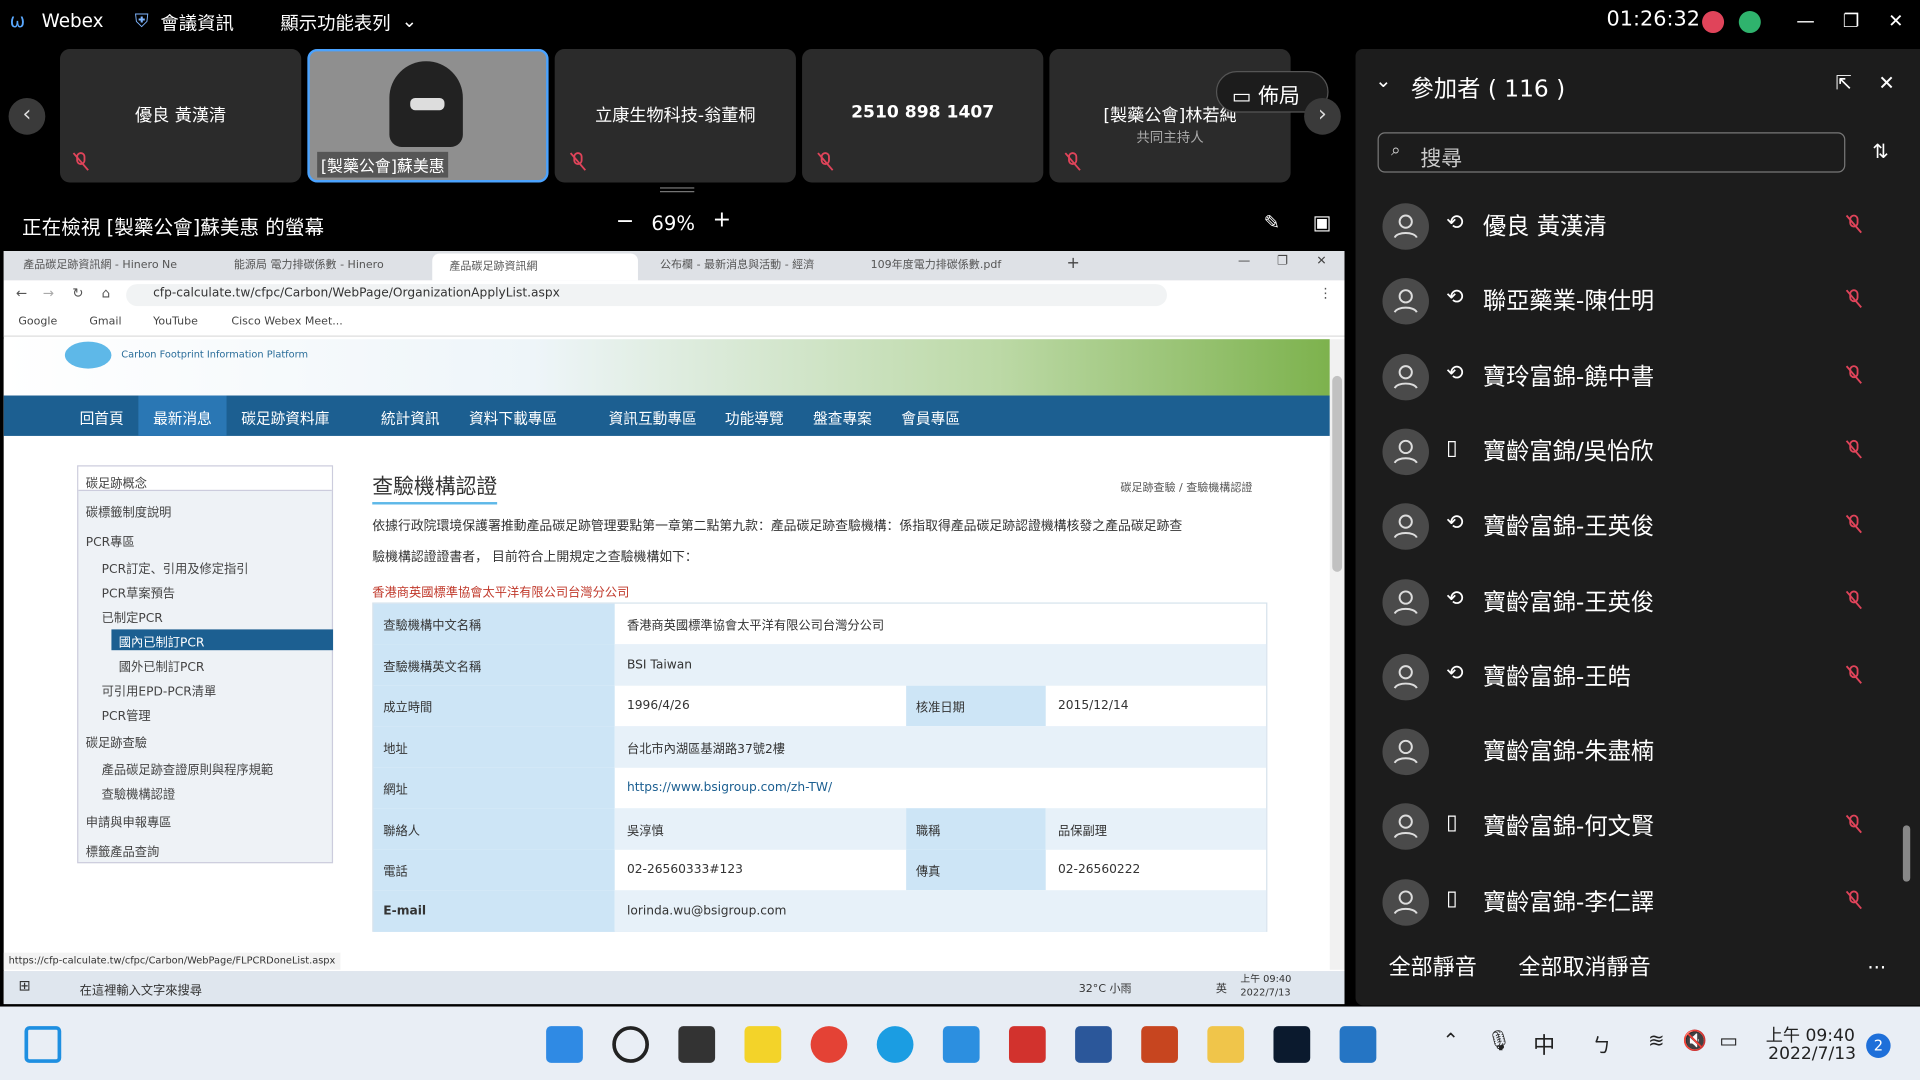 The image size is (1920, 1080). What do you see at coordinates (105, 322) in the screenshot?
I see `bookmark-gmail: Gmail` at bounding box center [105, 322].